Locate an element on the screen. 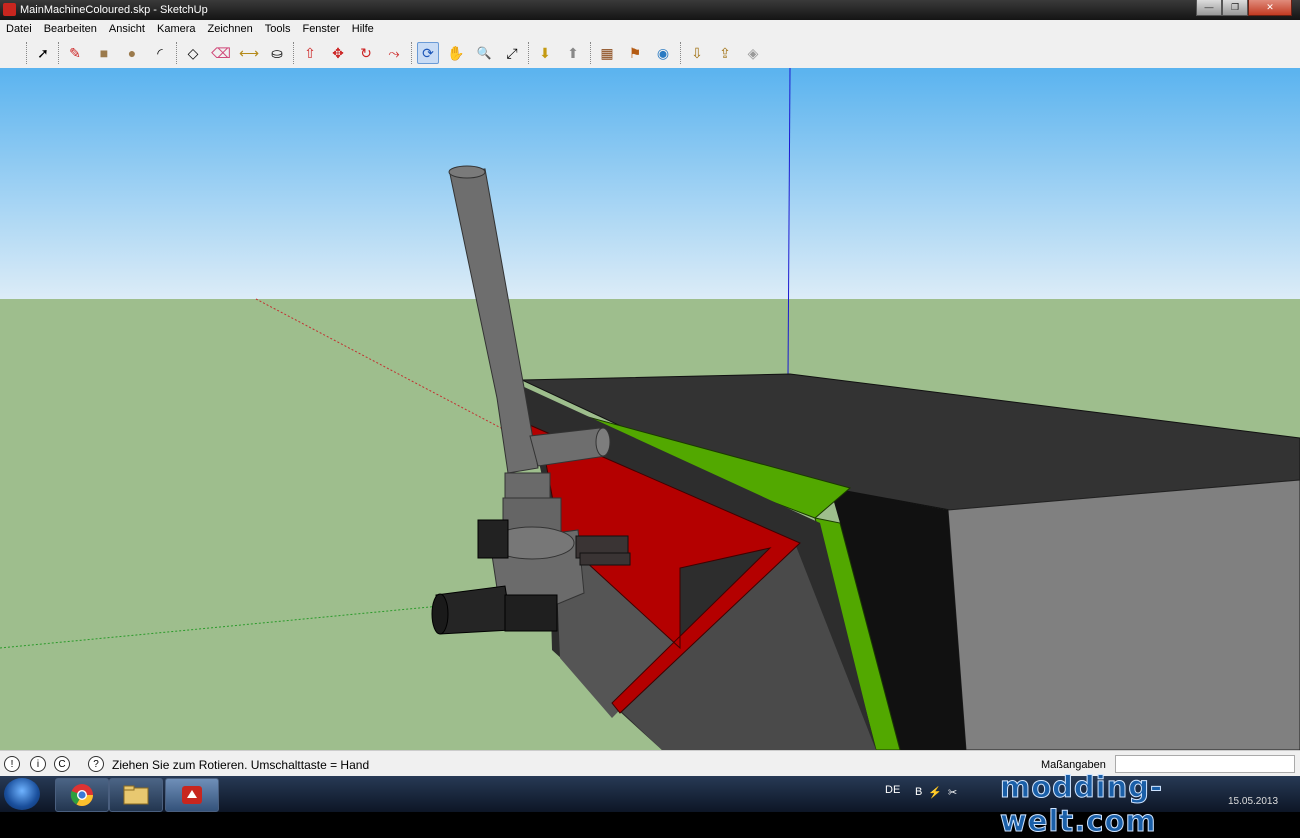  folder-icon is located at coordinates (136, 795).